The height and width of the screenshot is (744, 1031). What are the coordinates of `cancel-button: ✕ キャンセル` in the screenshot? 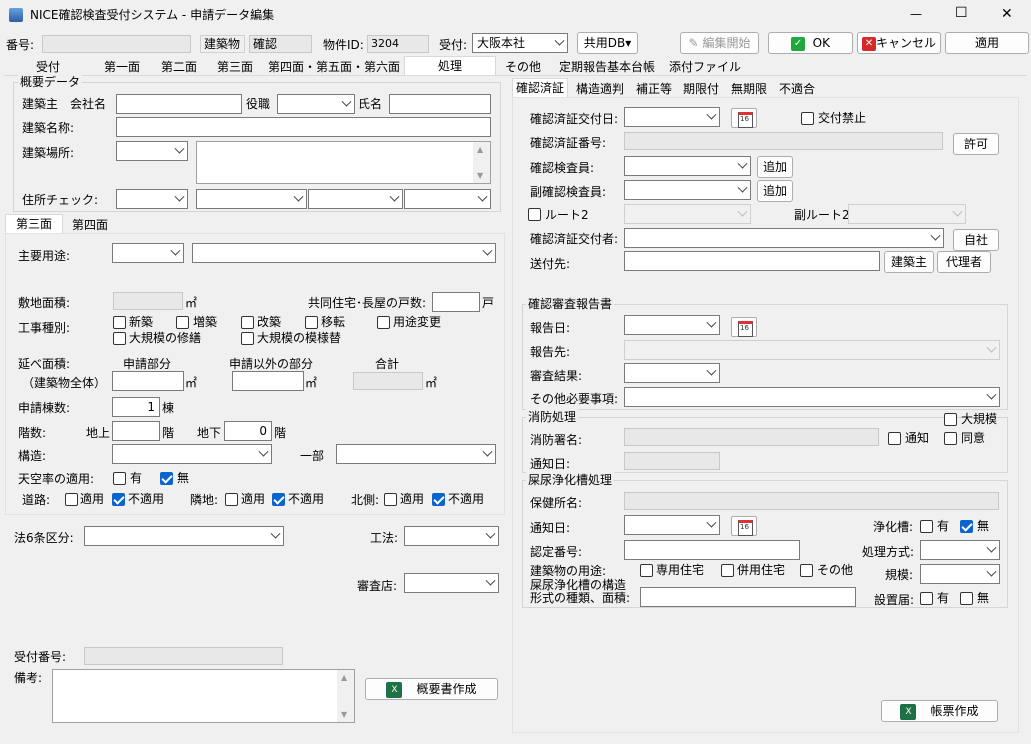 It's located at (899, 43).